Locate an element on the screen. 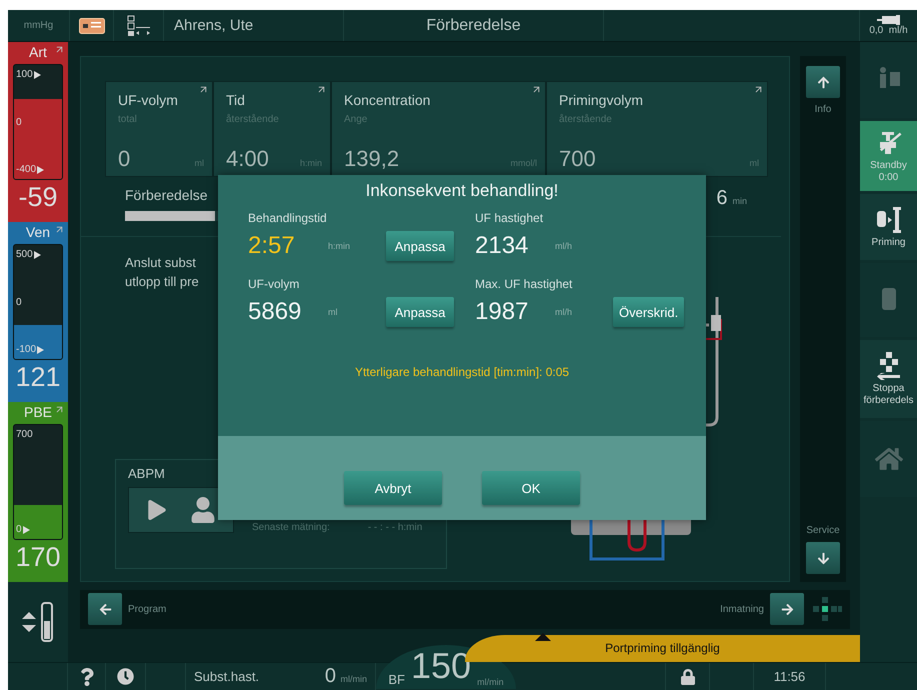 The image size is (917, 690). scale-label: -100 is located at coordinates (38, 349).